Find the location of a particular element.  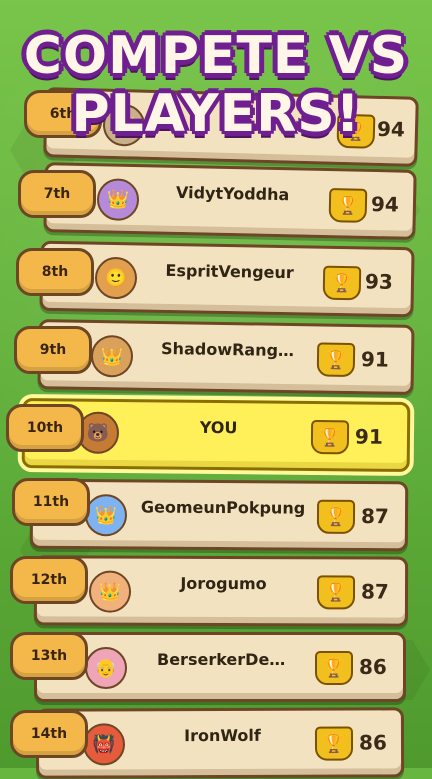

player-name: IronWolf is located at coordinates (222, 735).